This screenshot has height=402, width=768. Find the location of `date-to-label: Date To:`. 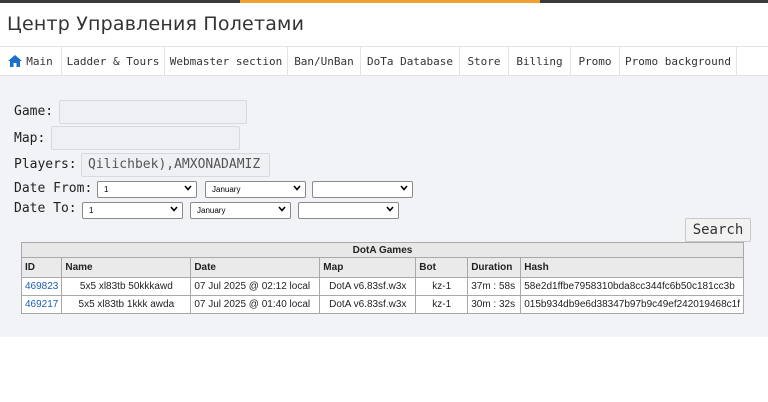

date-to-label: Date To: is located at coordinates (45, 208).